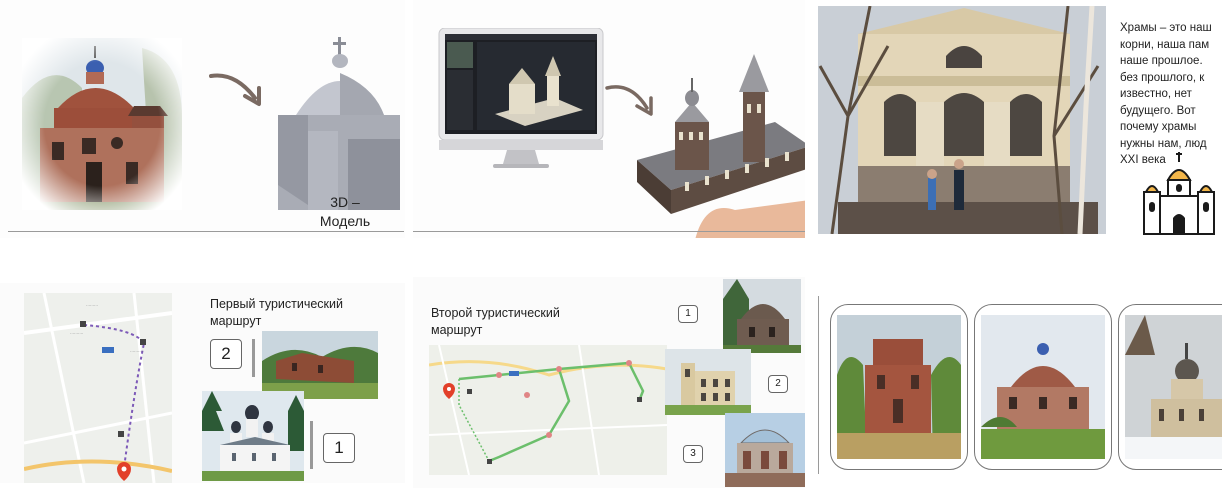  I want to click on route-title: Первый туристический маршрут, so click(276, 312).